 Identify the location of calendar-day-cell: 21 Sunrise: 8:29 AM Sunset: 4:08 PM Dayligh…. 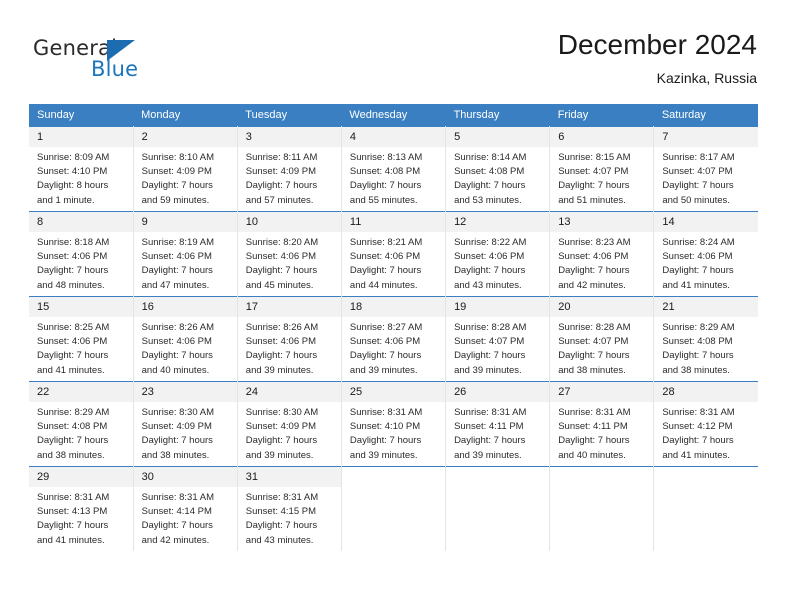
(705, 339).